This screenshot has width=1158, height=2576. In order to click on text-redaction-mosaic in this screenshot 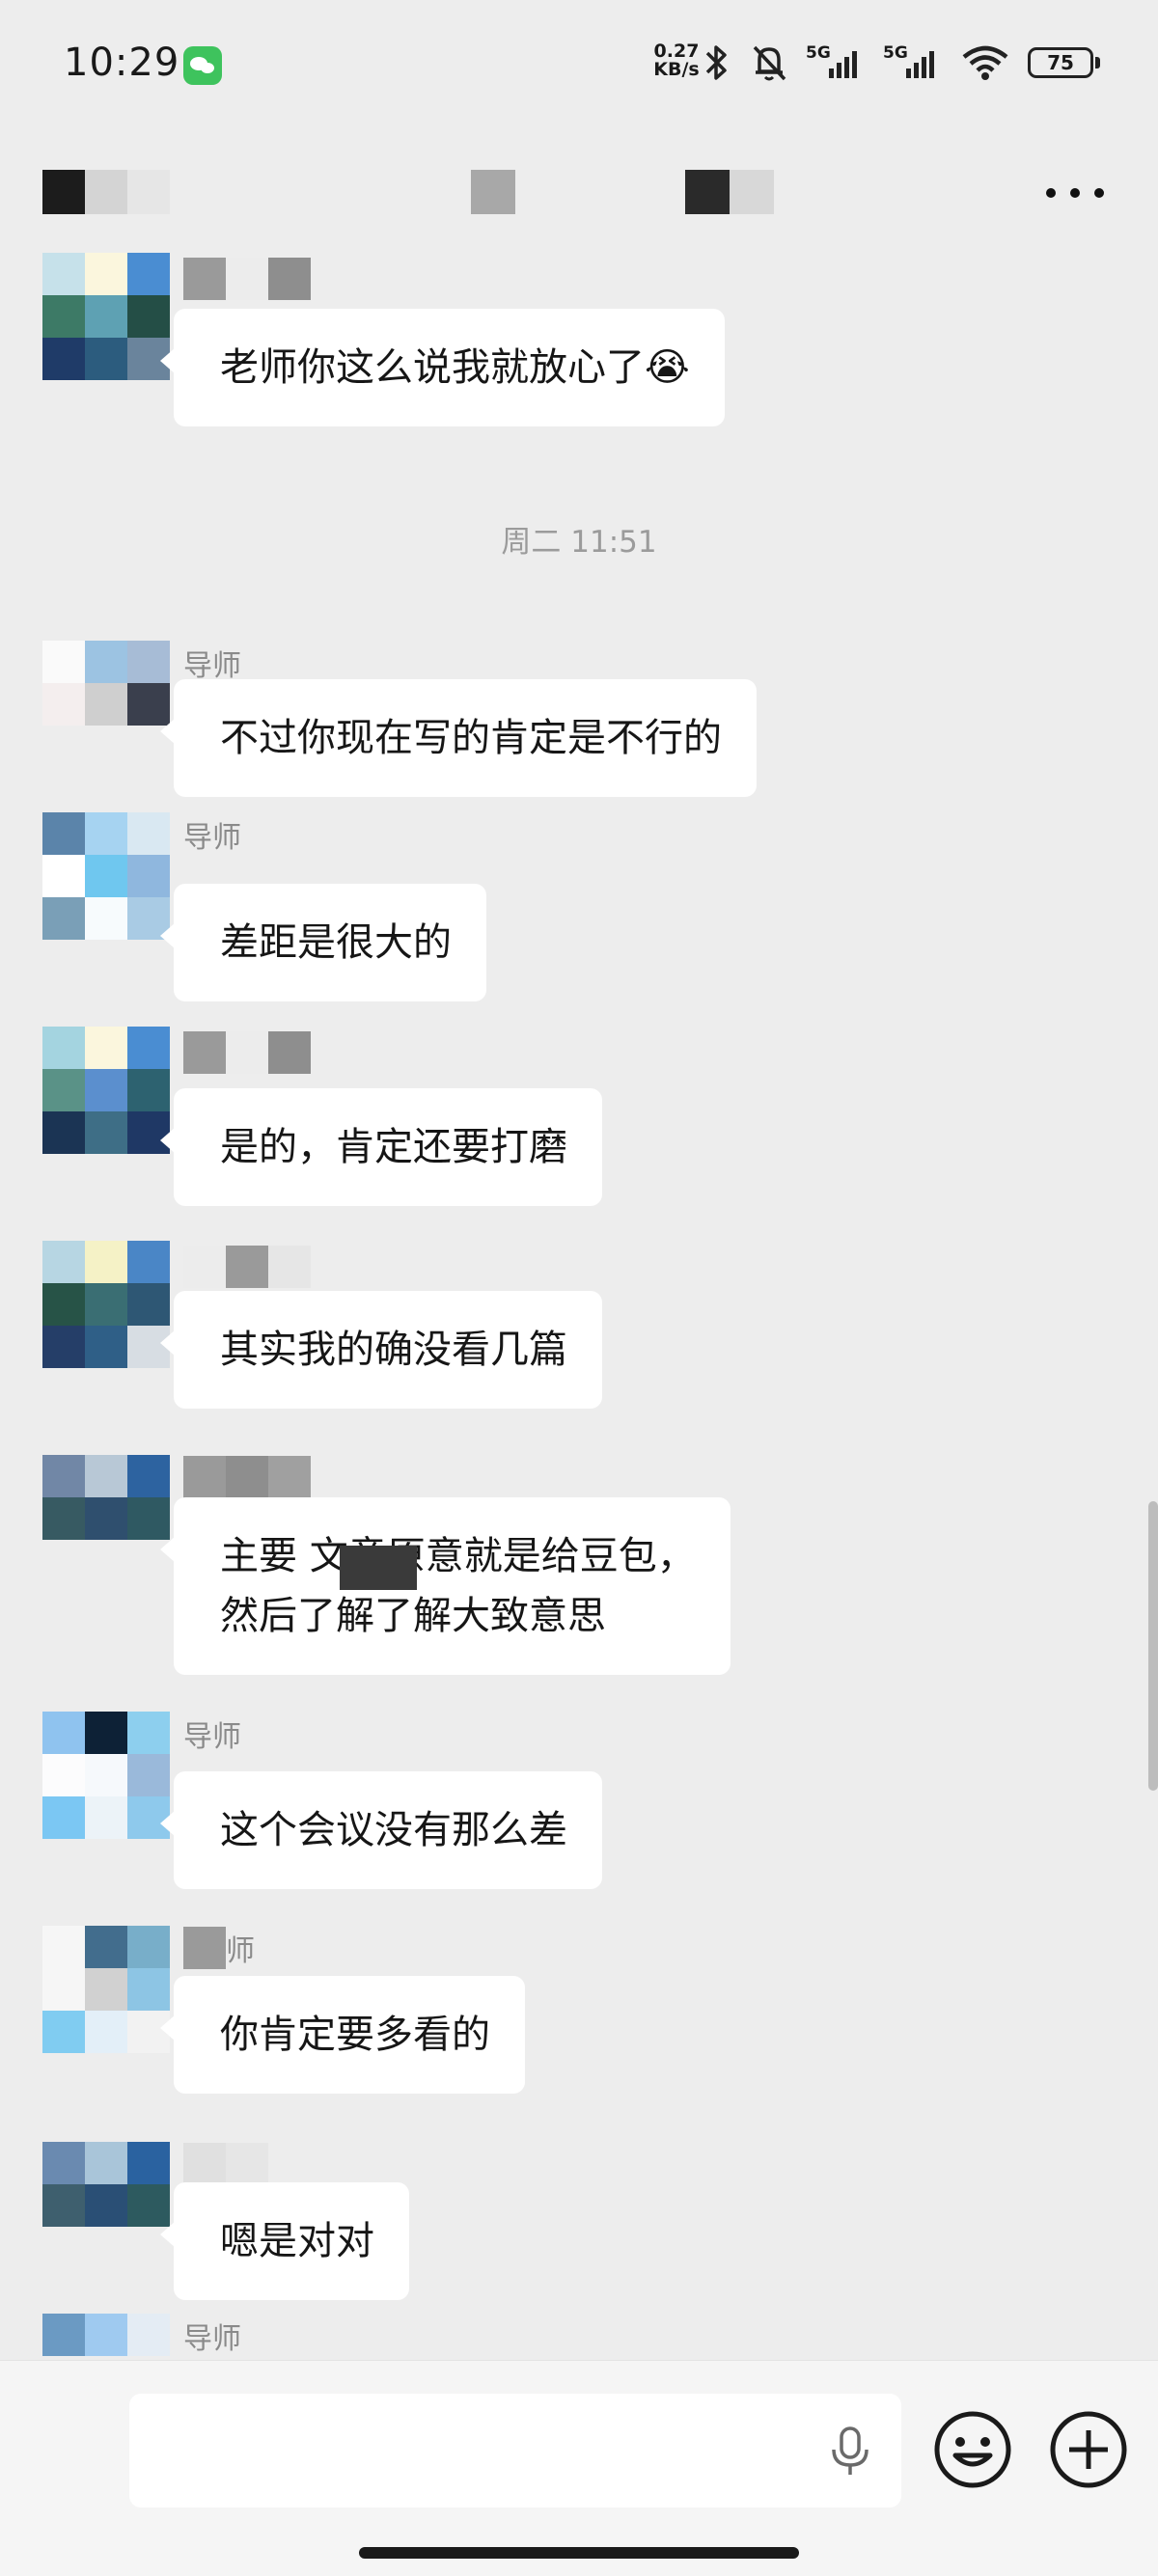, I will do `click(378, 1568)`.